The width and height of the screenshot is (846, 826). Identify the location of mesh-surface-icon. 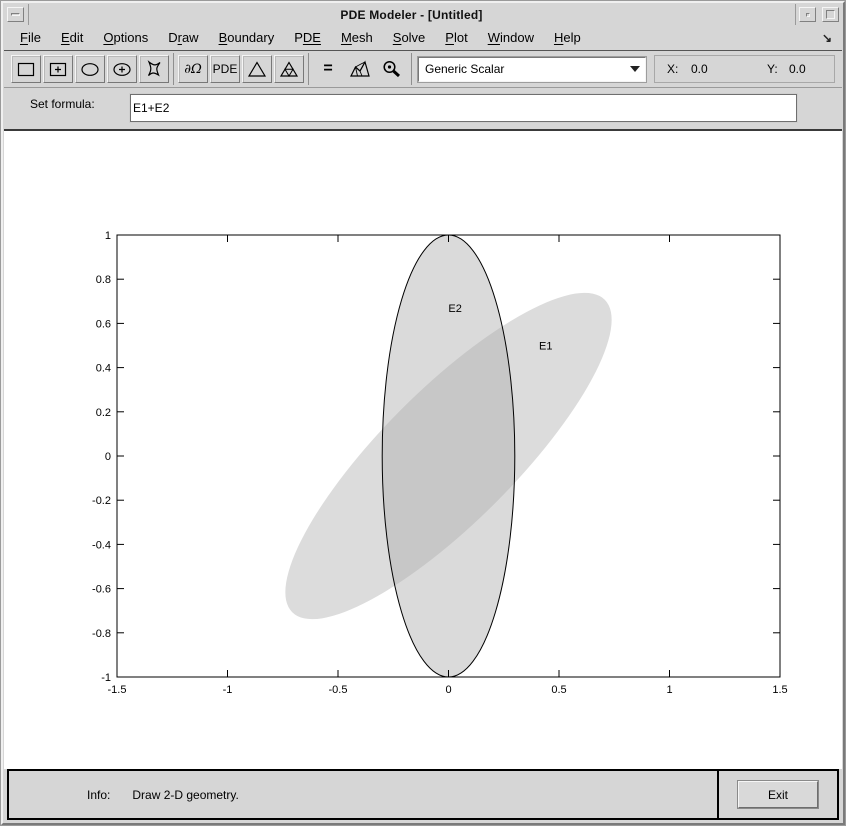
(360, 68).